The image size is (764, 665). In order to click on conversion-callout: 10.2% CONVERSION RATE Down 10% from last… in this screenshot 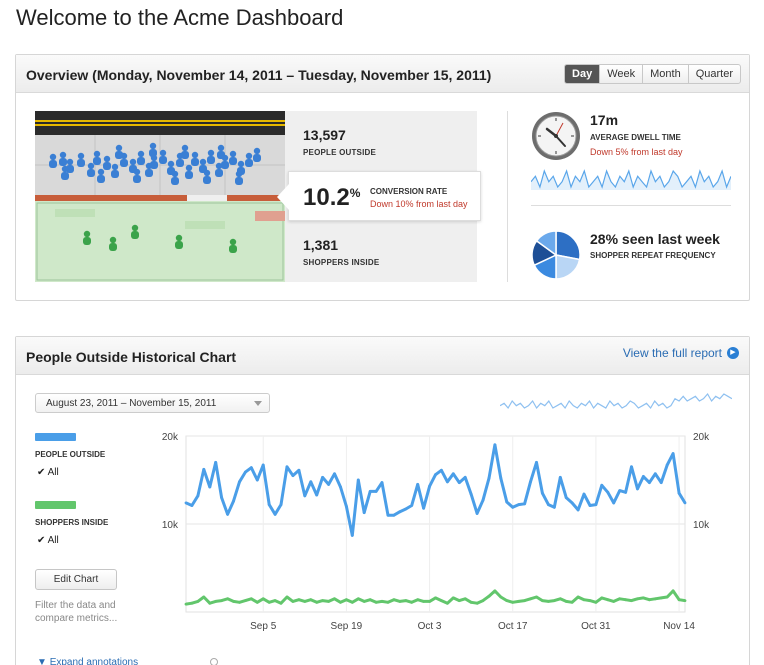, I will do `click(379, 196)`.